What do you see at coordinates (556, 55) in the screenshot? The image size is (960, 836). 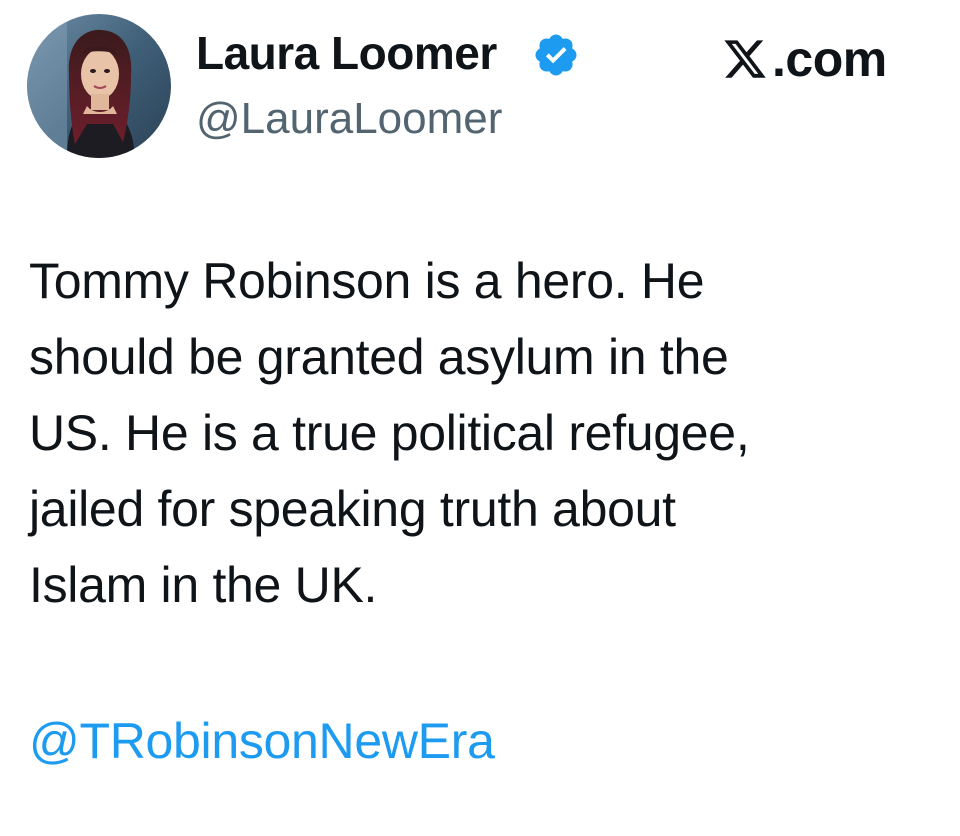 I see `verified-badge-icon` at bounding box center [556, 55].